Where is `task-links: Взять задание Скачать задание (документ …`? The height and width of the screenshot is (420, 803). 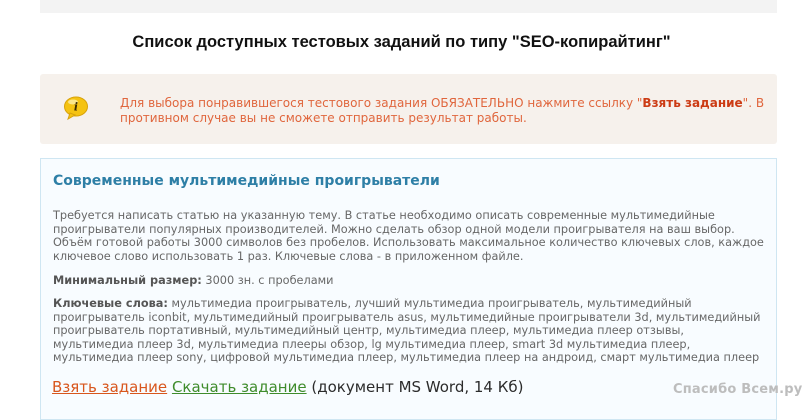
task-links: Взять задание Скачать задание (документ … is located at coordinates (288, 387).